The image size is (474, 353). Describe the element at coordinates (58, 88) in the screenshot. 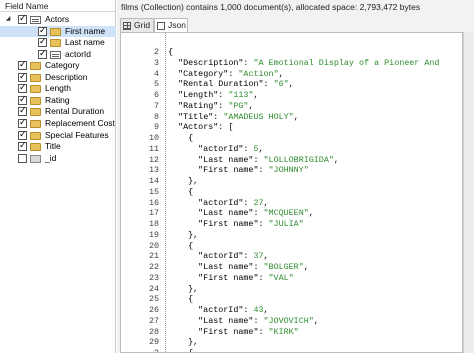

I see `field-row: Length` at that location.